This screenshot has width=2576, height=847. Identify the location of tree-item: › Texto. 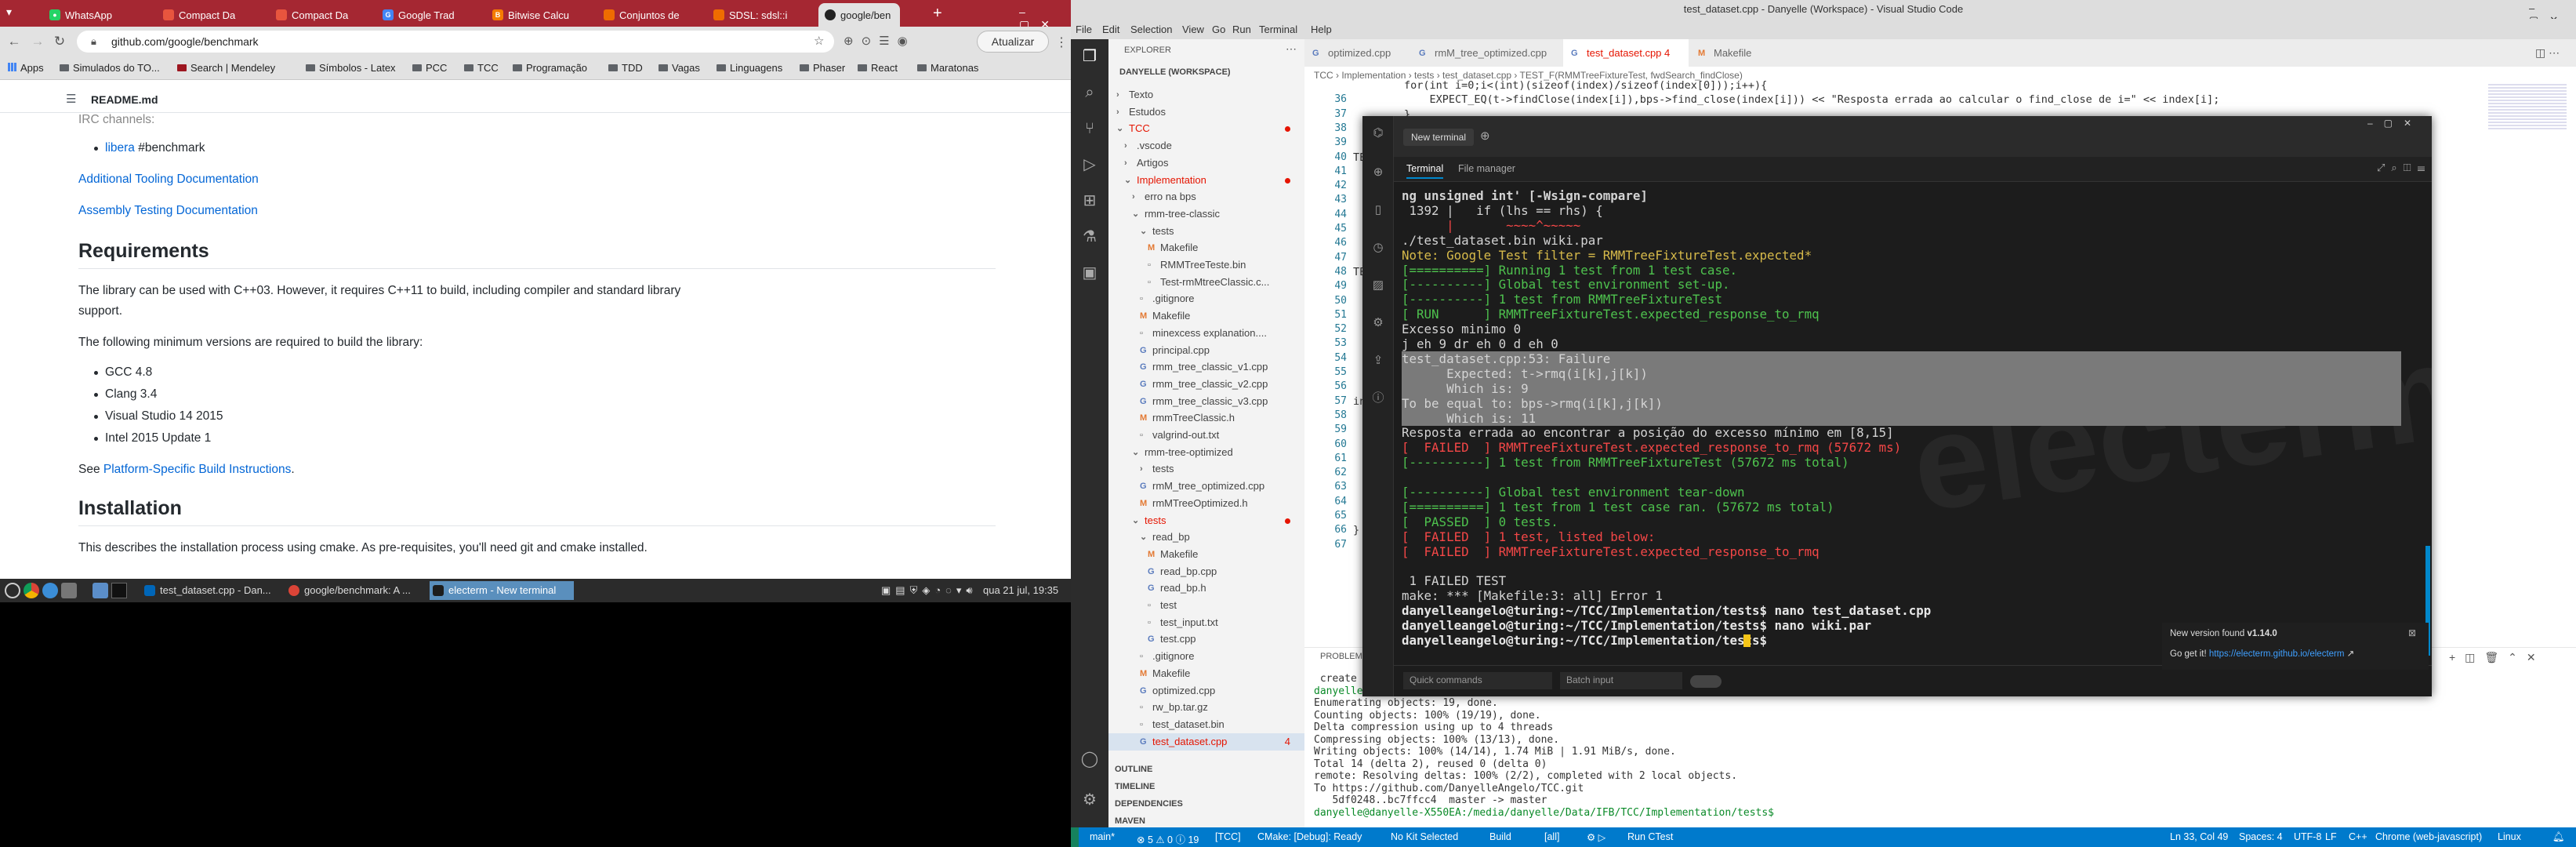
(1206, 95).